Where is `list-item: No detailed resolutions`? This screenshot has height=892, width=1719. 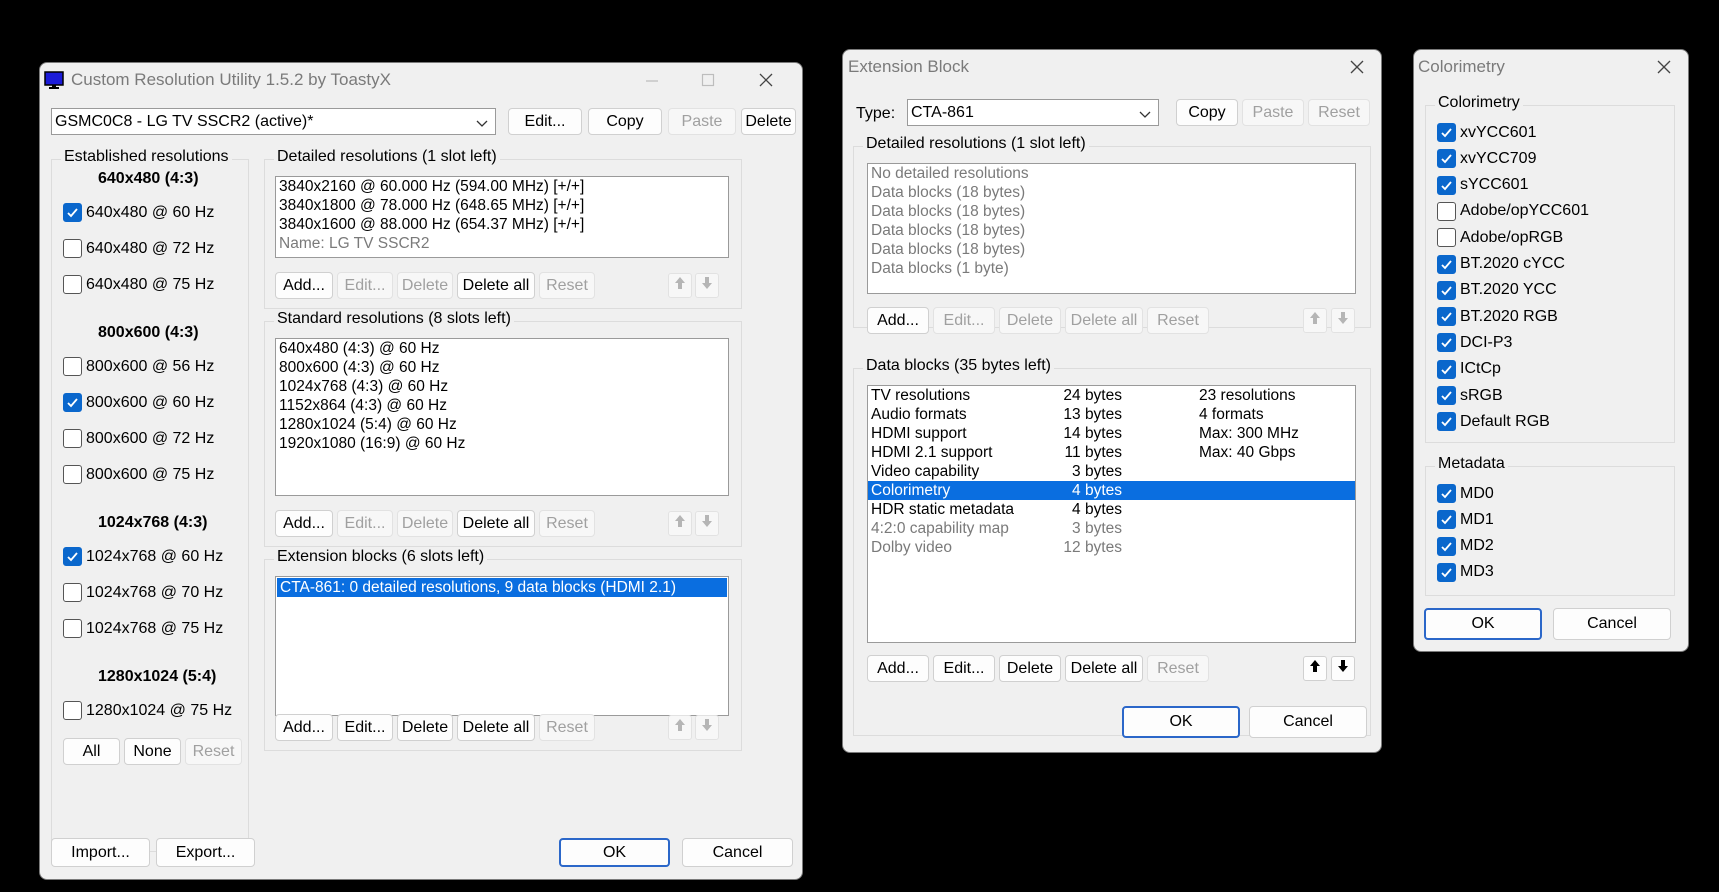 list-item: No detailed resolutions is located at coordinates (1111, 173).